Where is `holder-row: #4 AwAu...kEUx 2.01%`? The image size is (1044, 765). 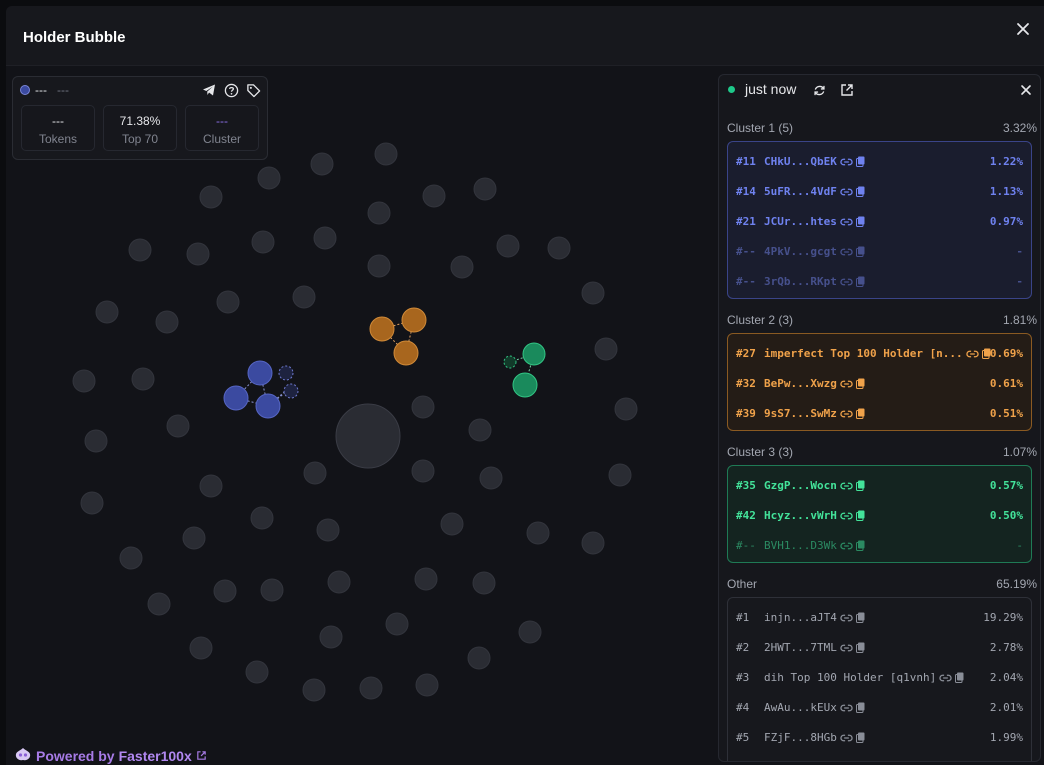 holder-row: #4 AwAu...kEUx 2.01% is located at coordinates (879, 707).